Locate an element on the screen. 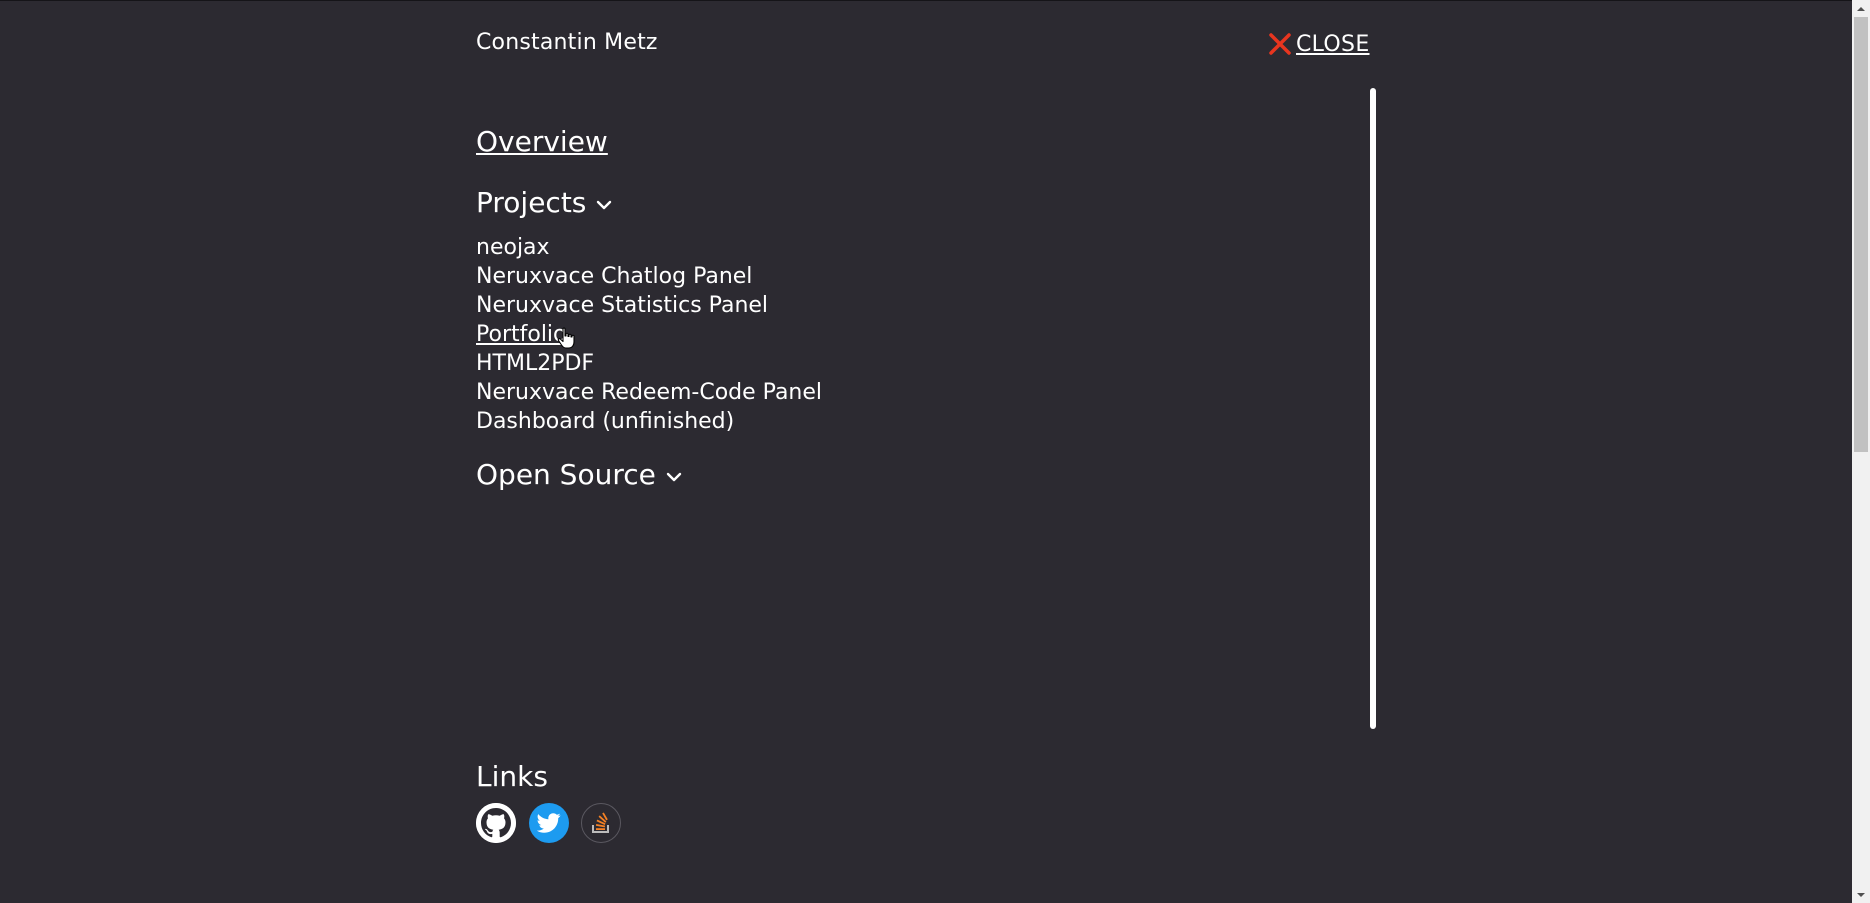 Image resolution: width=1870 pixels, height=903 pixels. stackoverflow-icon is located at coordinates (600, 822).